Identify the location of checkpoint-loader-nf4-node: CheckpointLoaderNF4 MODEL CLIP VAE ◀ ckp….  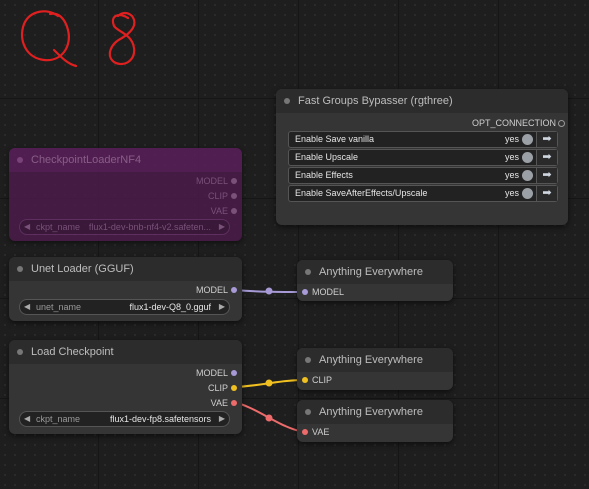
(125, 194).